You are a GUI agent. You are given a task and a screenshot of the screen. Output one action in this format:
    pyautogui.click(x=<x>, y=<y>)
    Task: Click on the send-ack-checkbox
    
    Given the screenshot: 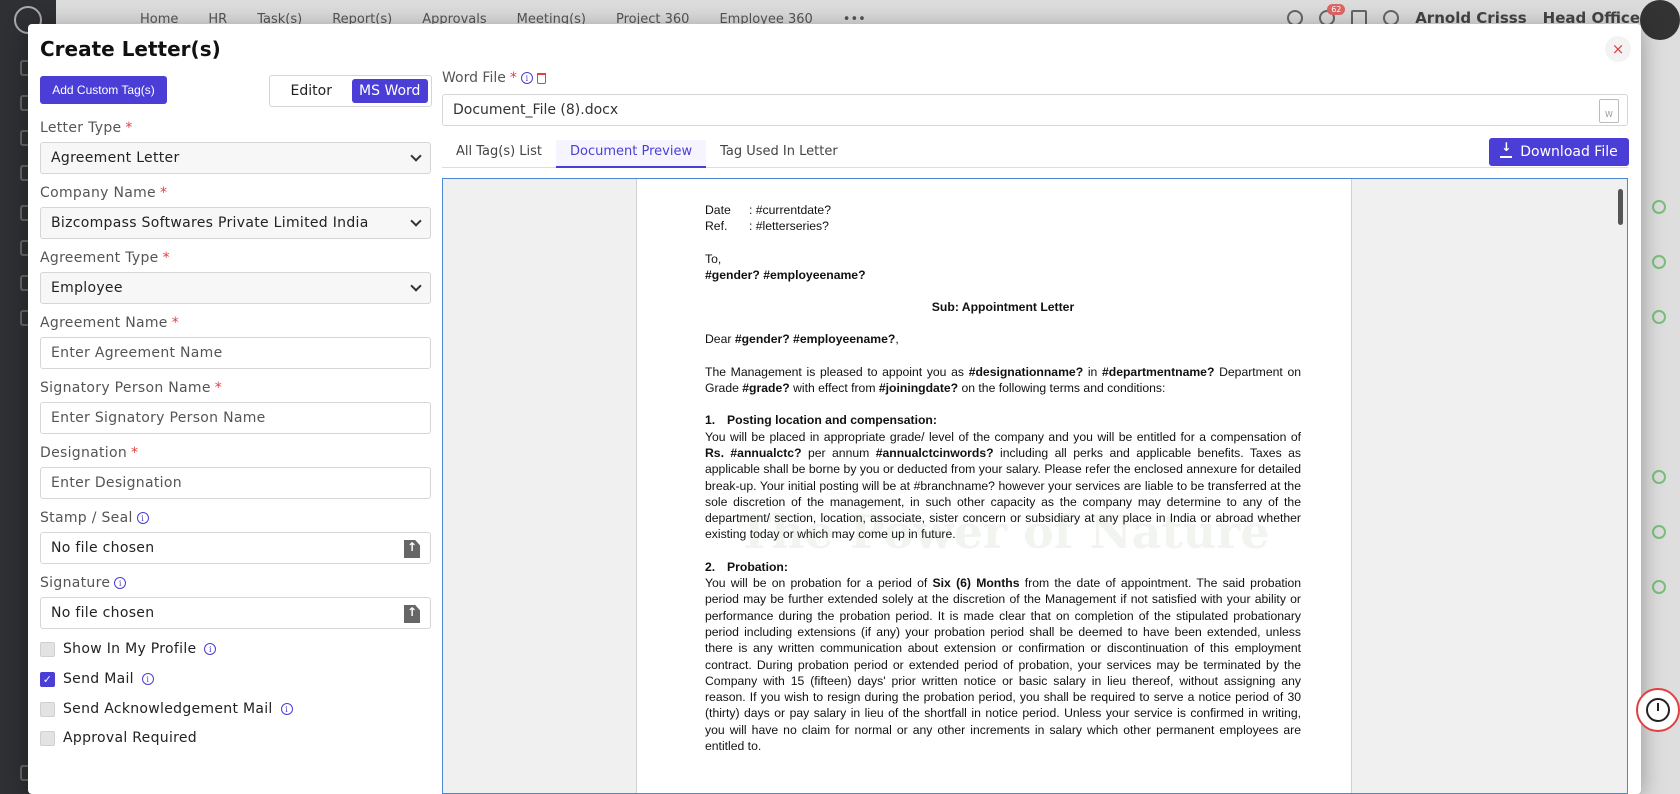 What is the action you would take?
    pyautogui.click(x=47, y=709)
    